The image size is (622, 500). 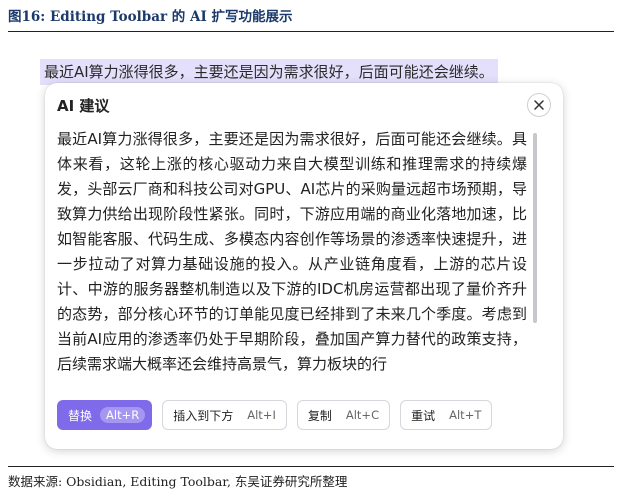 I want to click on replace-label: 替换, so click(x=80, y=415).